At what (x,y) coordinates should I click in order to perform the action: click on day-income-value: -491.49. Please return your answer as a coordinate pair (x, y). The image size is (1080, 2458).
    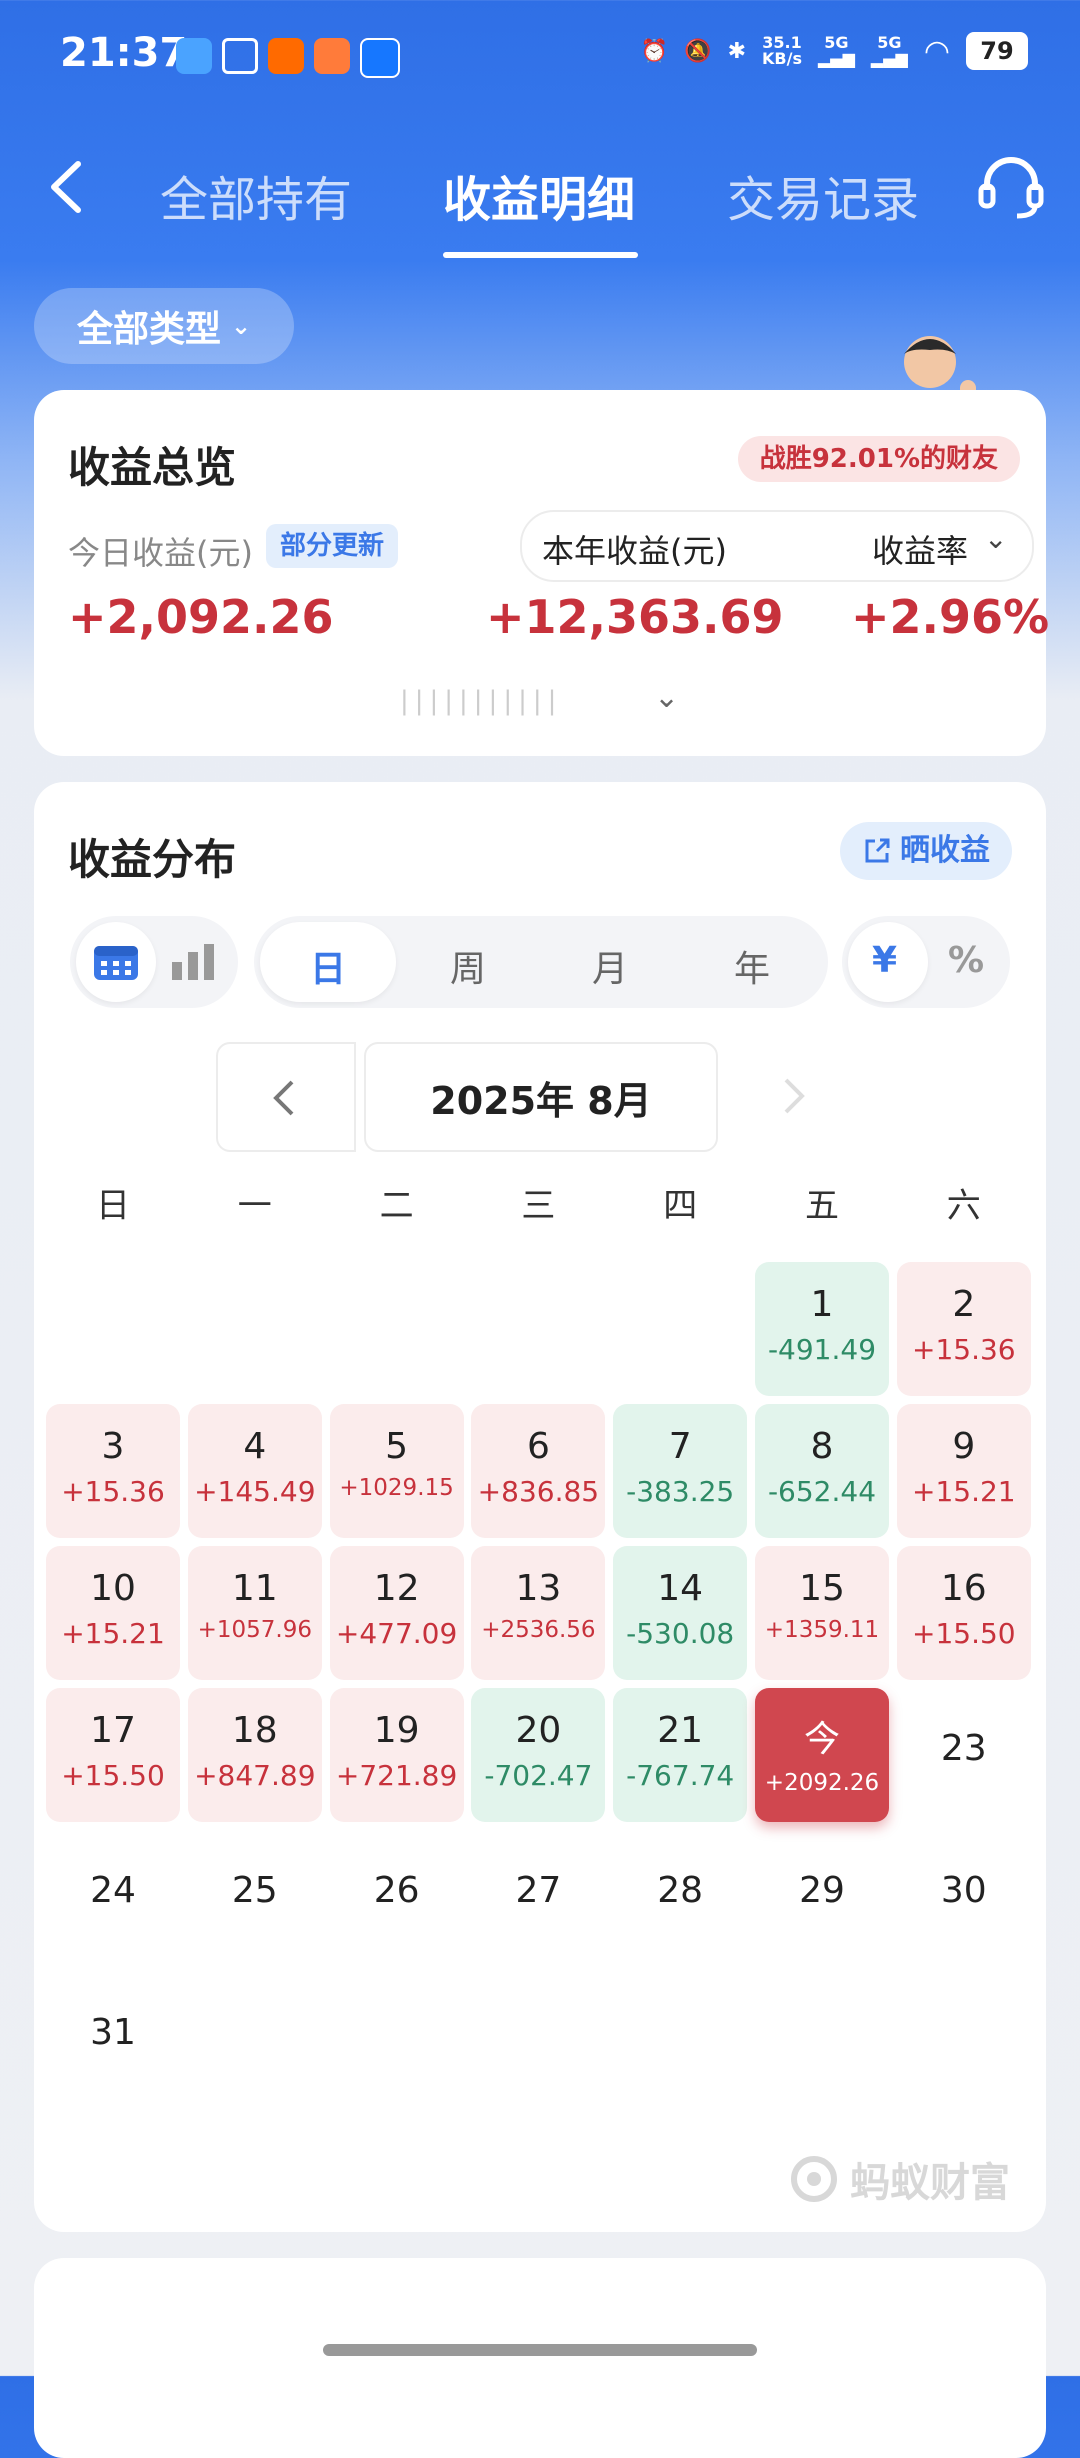
    Looking at the image, I should click on (822, 1349).